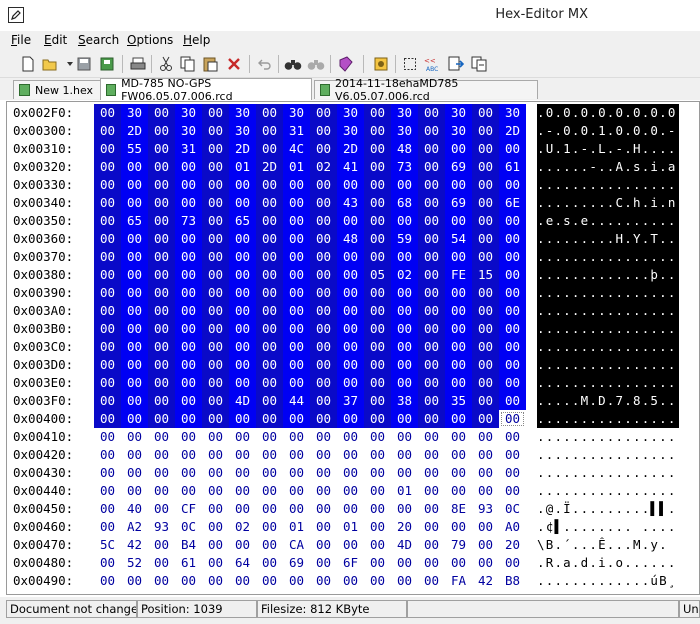 Image resolution: width=700 pixels, height=624 pixels. Describe the element at coordinates (188, 221) in the screenshot. I see `hex-byte: 73` at that location.